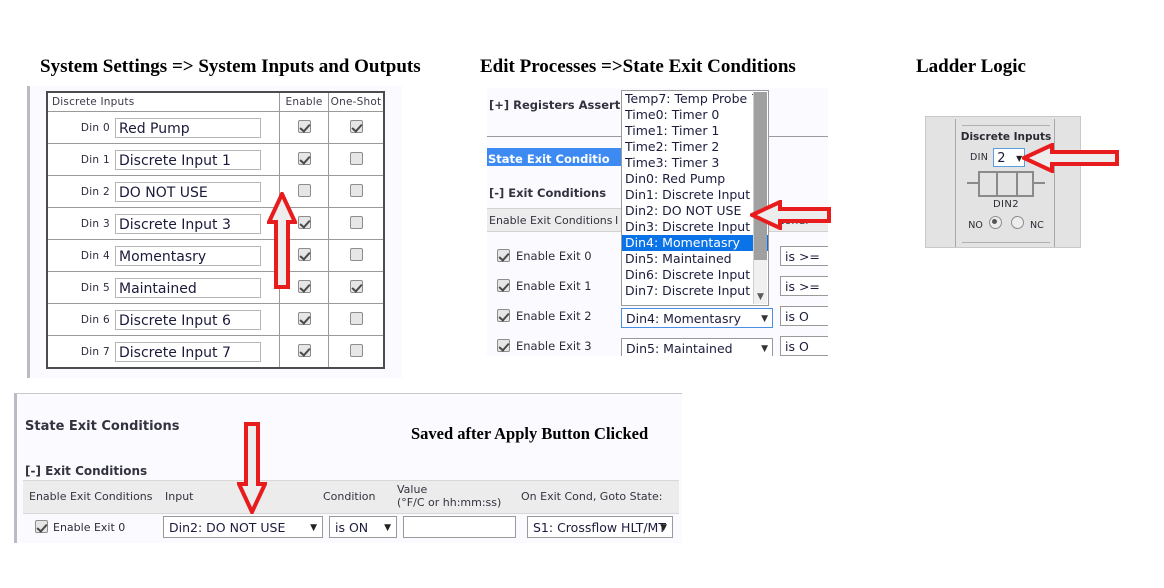  What do you see at coordinates (695, 147) in the screenshot?
I see `dropdown-item: Time2: Timer 2` at bounding box center [695, 147].